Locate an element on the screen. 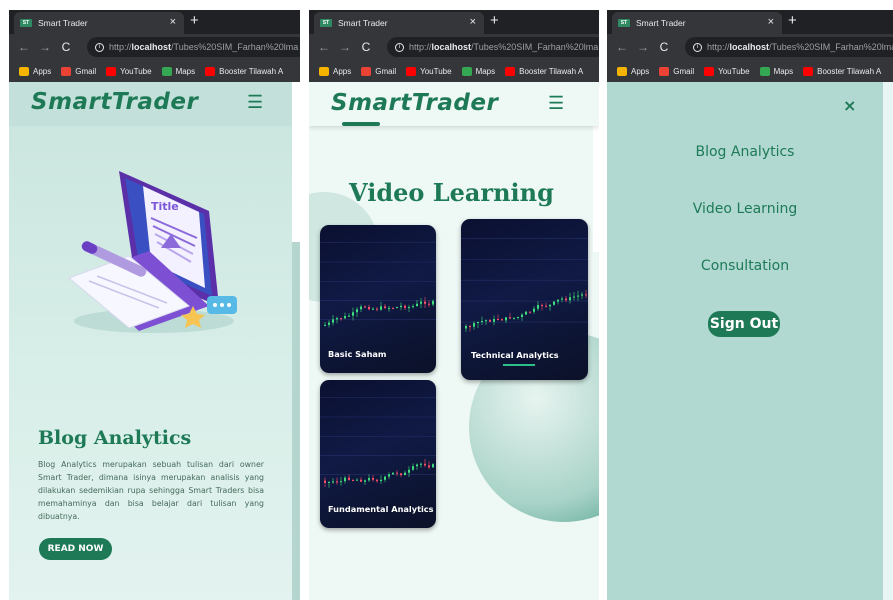  video-title: Video Learning is located at coordinates (451, 192).